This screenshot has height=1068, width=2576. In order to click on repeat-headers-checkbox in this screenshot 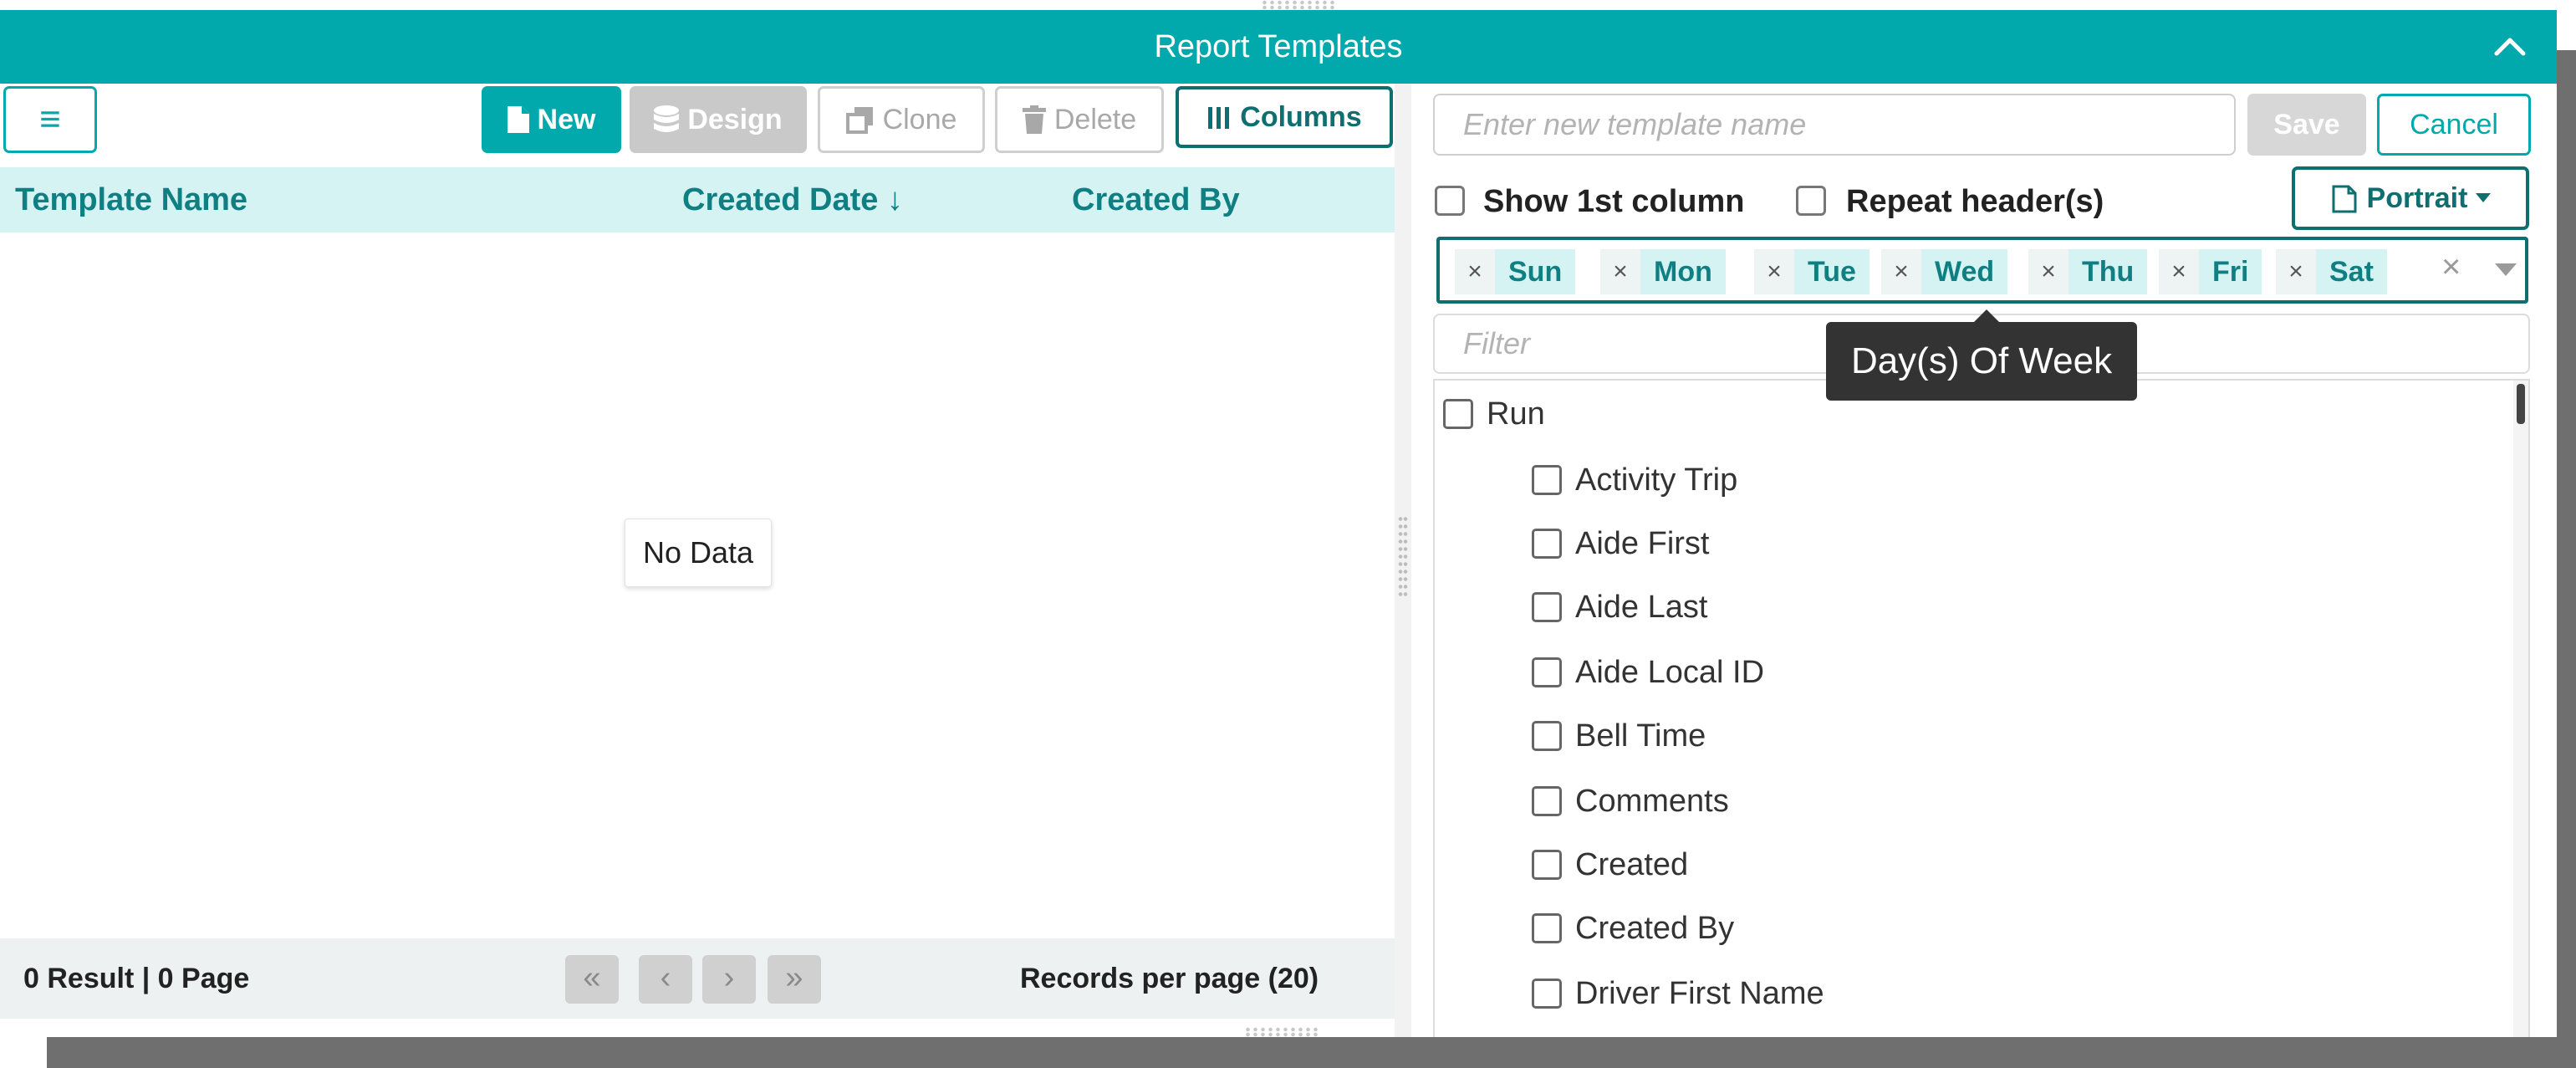, I will do `click(1811, 201)`.